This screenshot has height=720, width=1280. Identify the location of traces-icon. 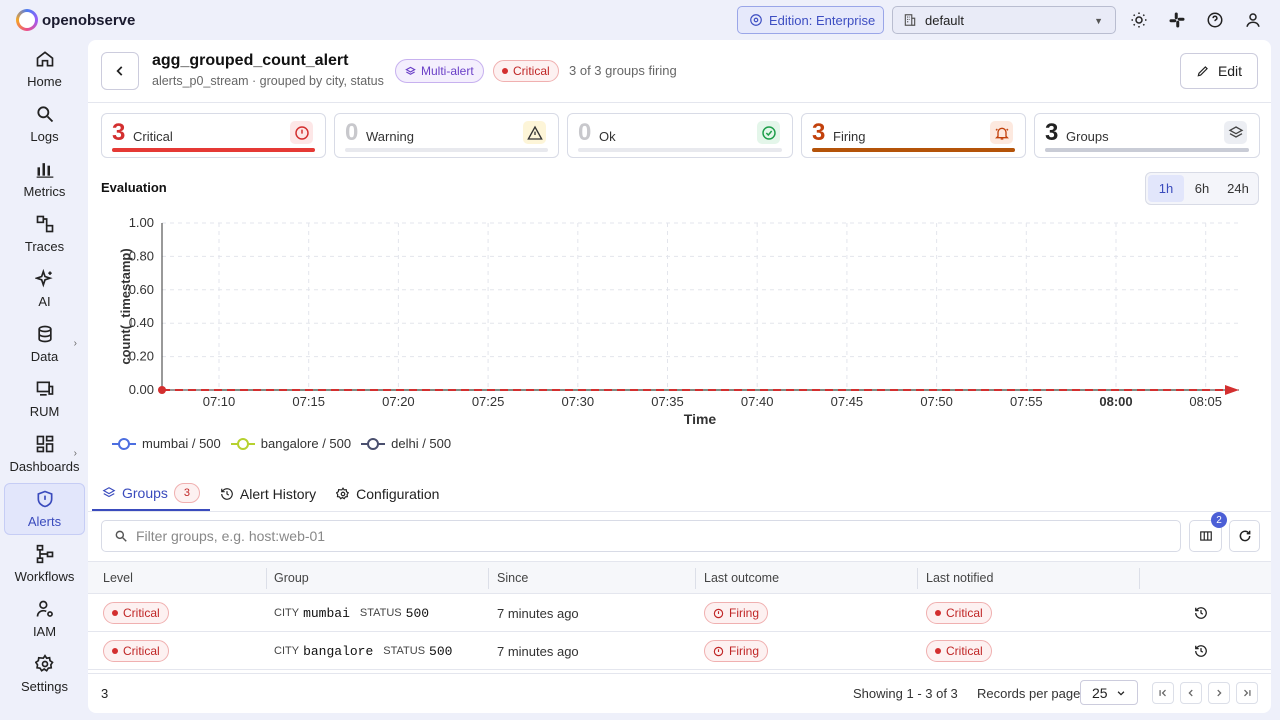
(44, 224).